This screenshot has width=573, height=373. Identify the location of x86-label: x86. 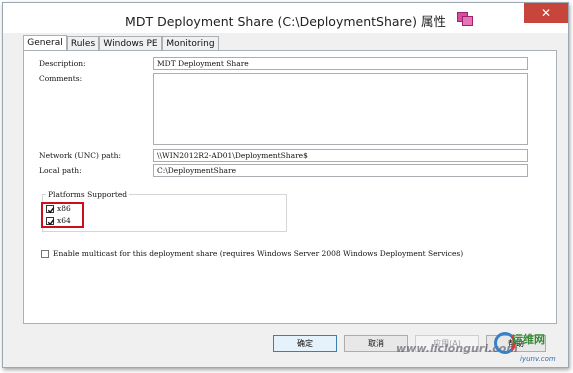
(64, 208).